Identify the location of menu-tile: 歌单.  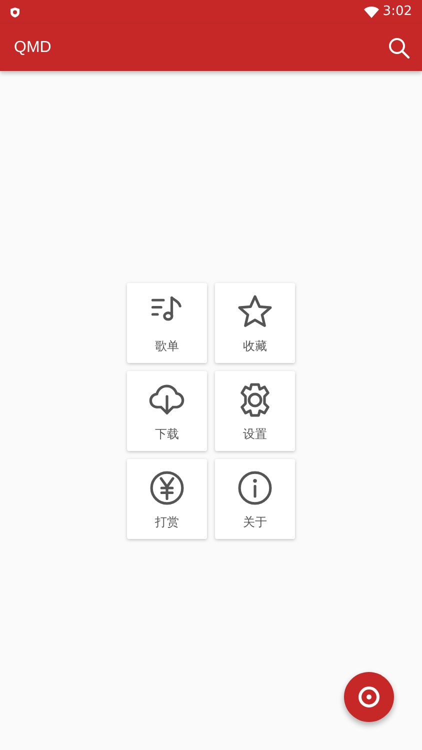
(167, 322).